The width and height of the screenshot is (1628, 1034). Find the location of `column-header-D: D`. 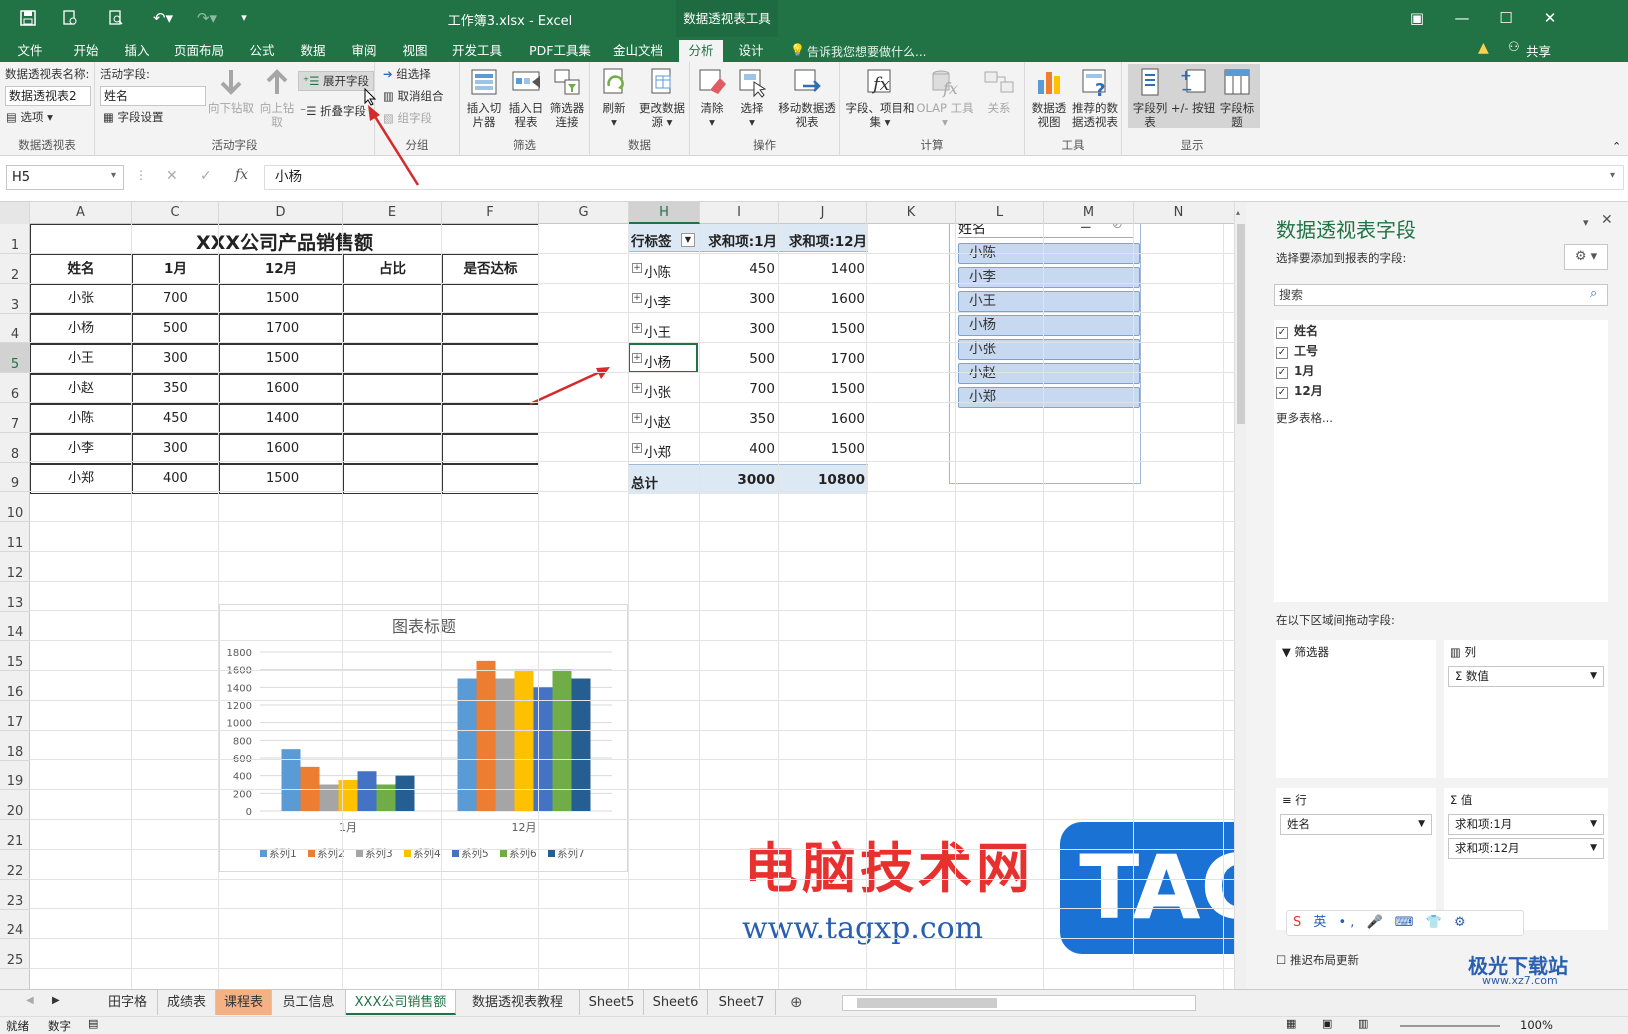

column-header-D: D is located at coordinates (281, 213).